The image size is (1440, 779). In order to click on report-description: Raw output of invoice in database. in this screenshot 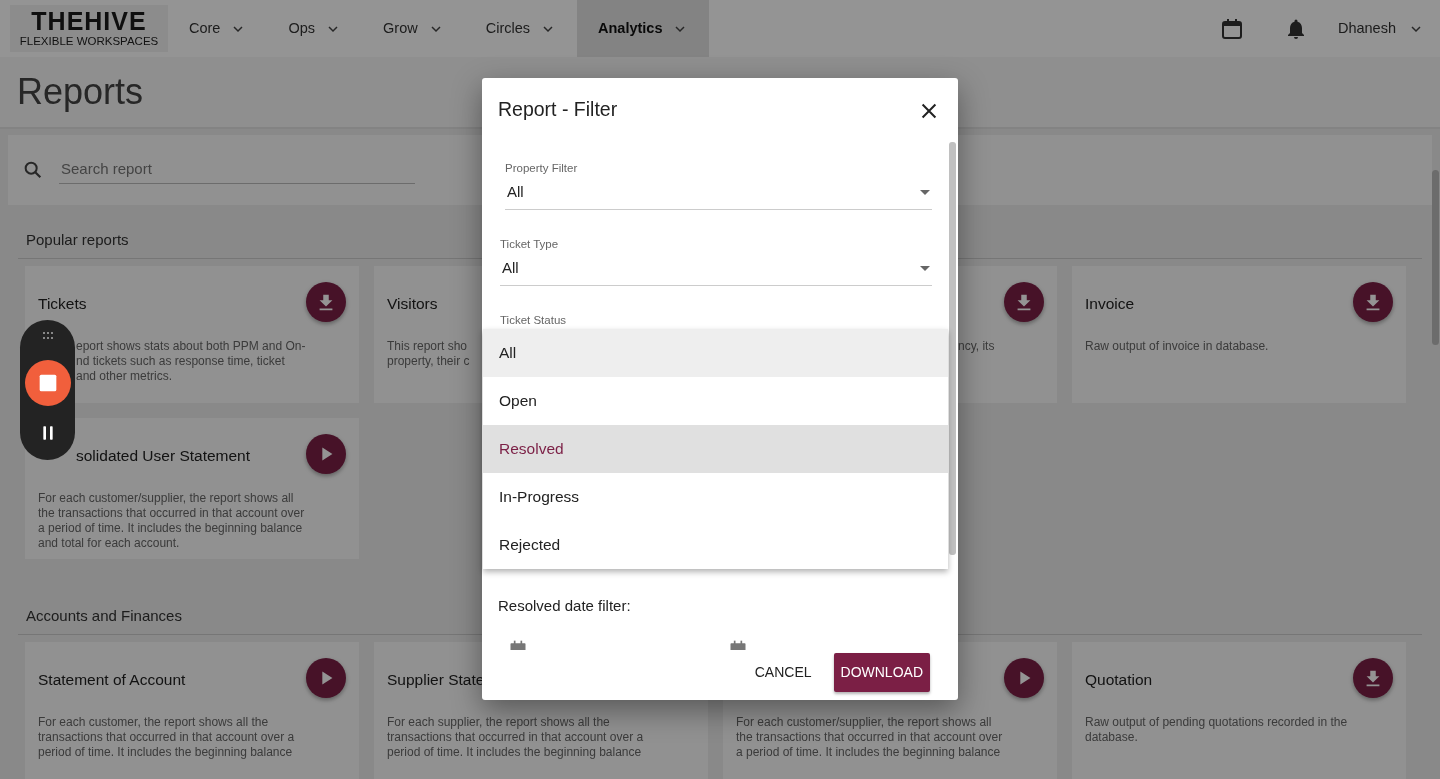, I will do `click(1177, 346)`.